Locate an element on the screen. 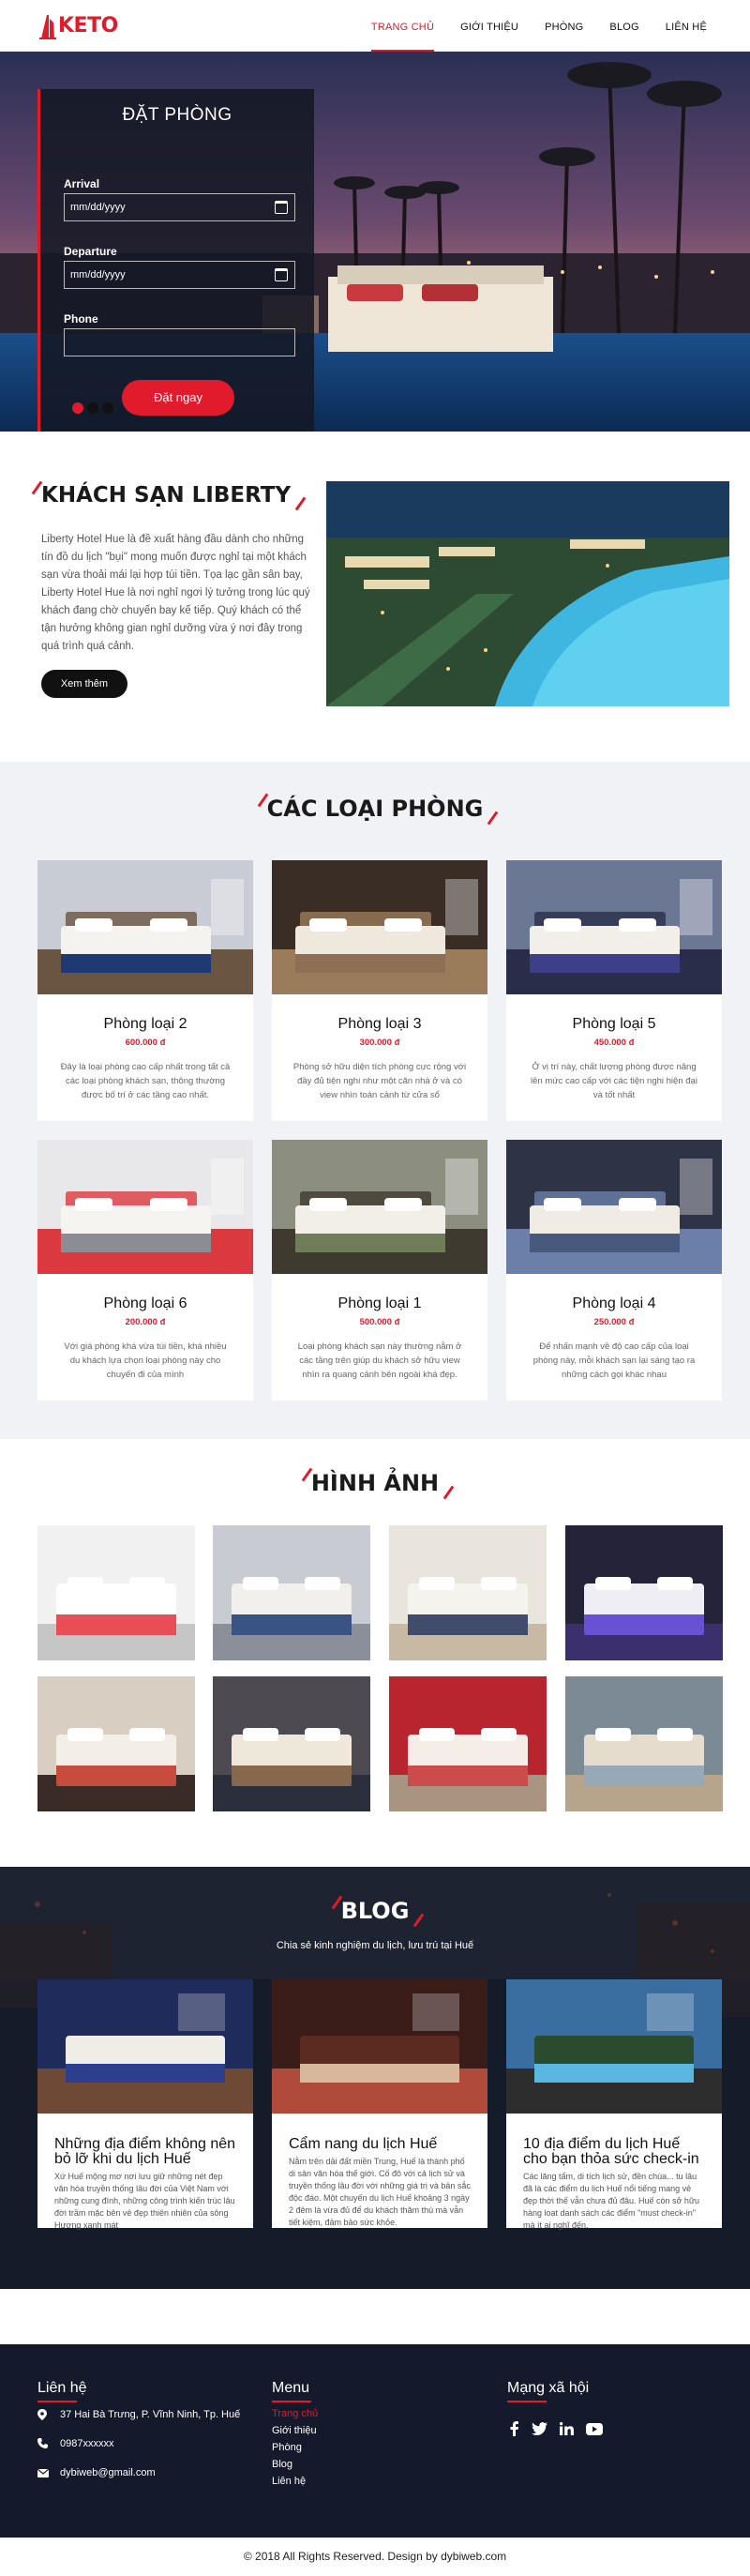  footer-contact-title: Liên hệ is located at coordinates (63, 2391).